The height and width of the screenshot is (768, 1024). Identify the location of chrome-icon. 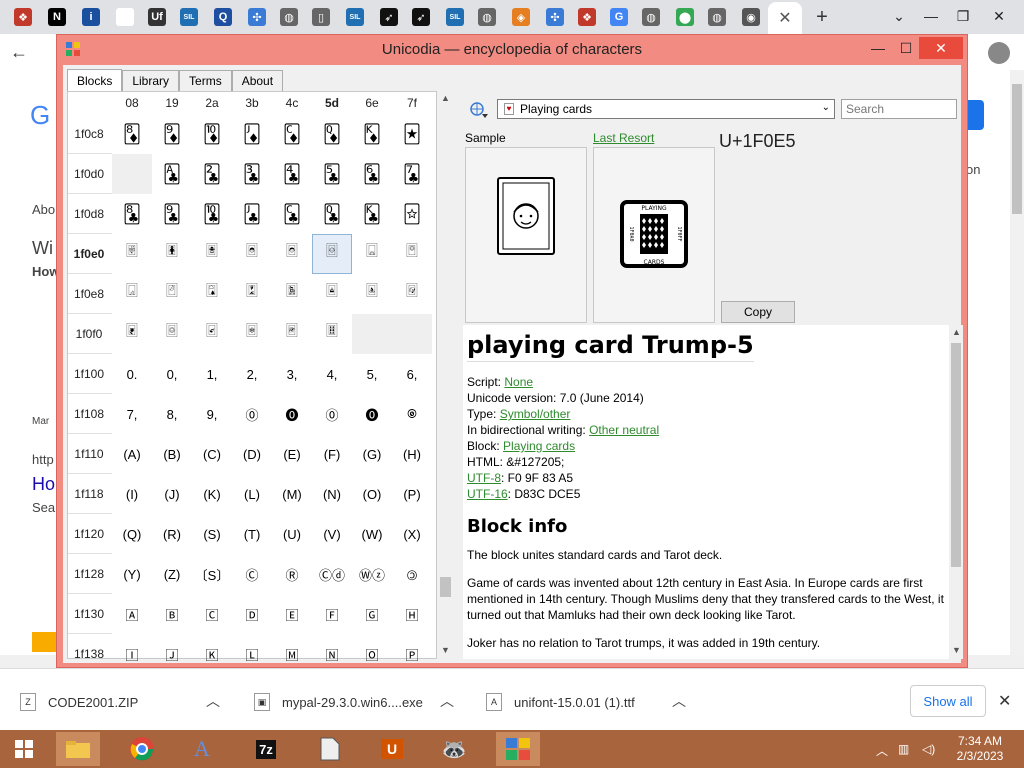
(142, 749).